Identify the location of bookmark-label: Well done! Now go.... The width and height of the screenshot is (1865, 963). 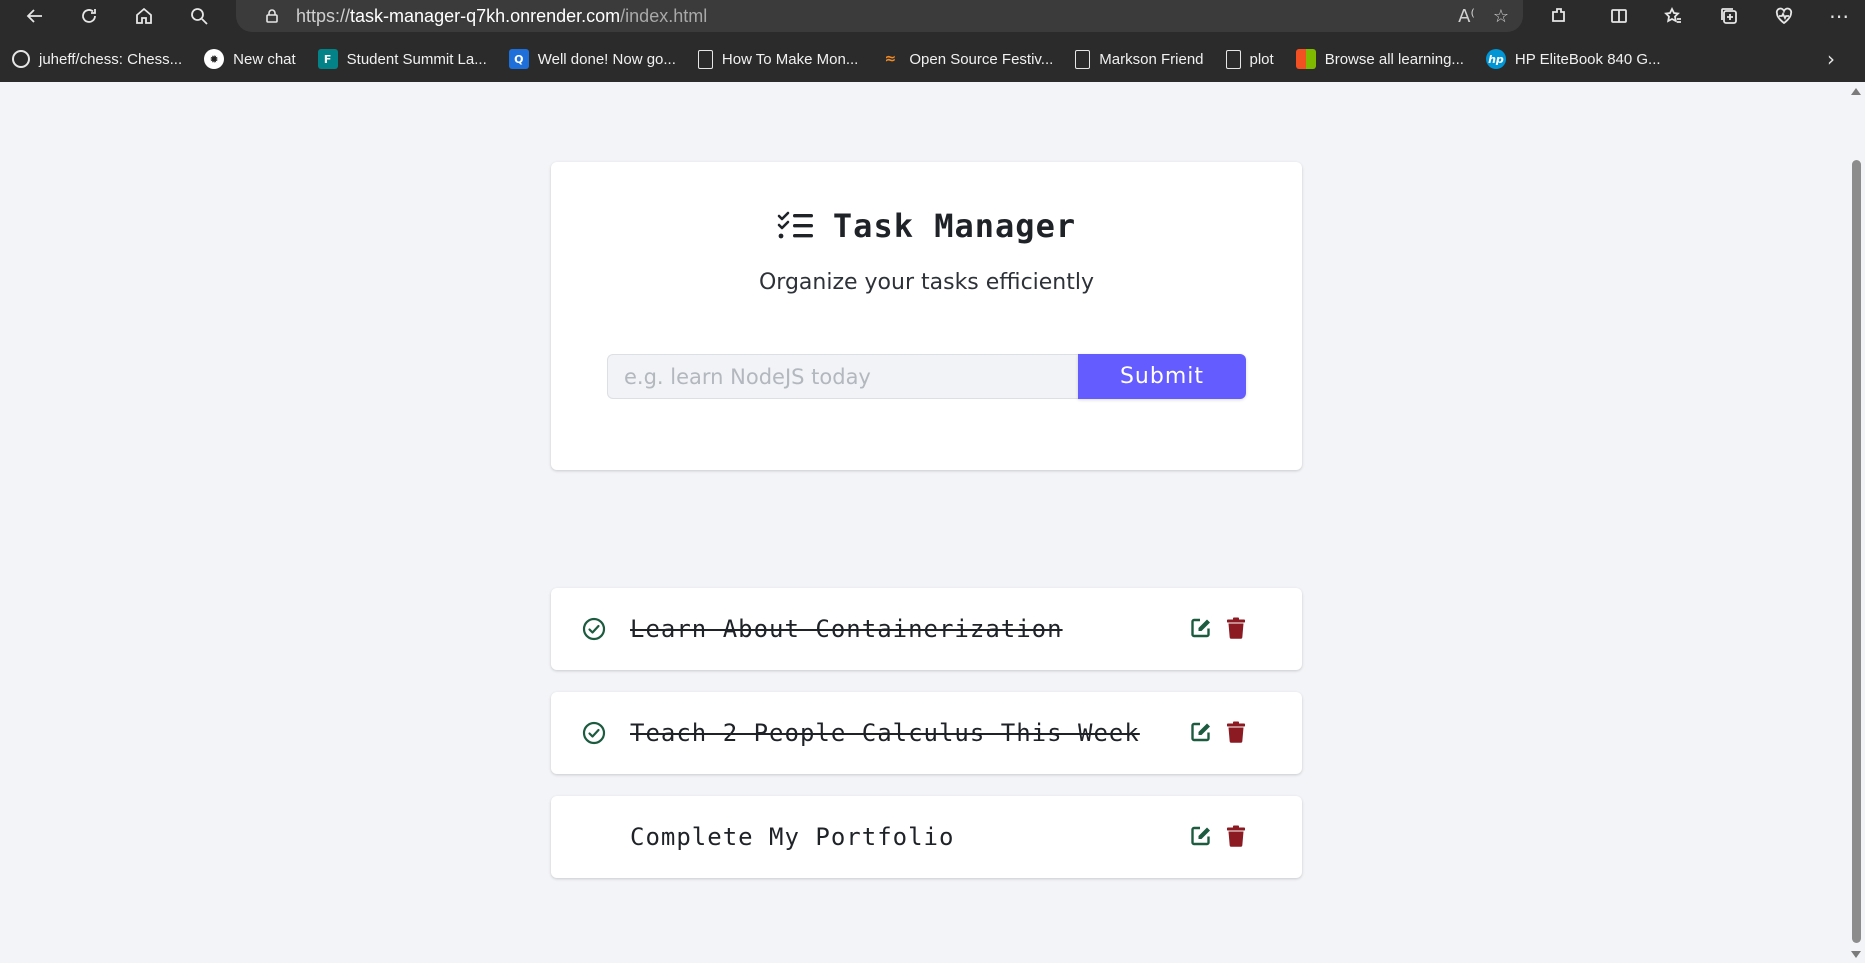
(606, 59).